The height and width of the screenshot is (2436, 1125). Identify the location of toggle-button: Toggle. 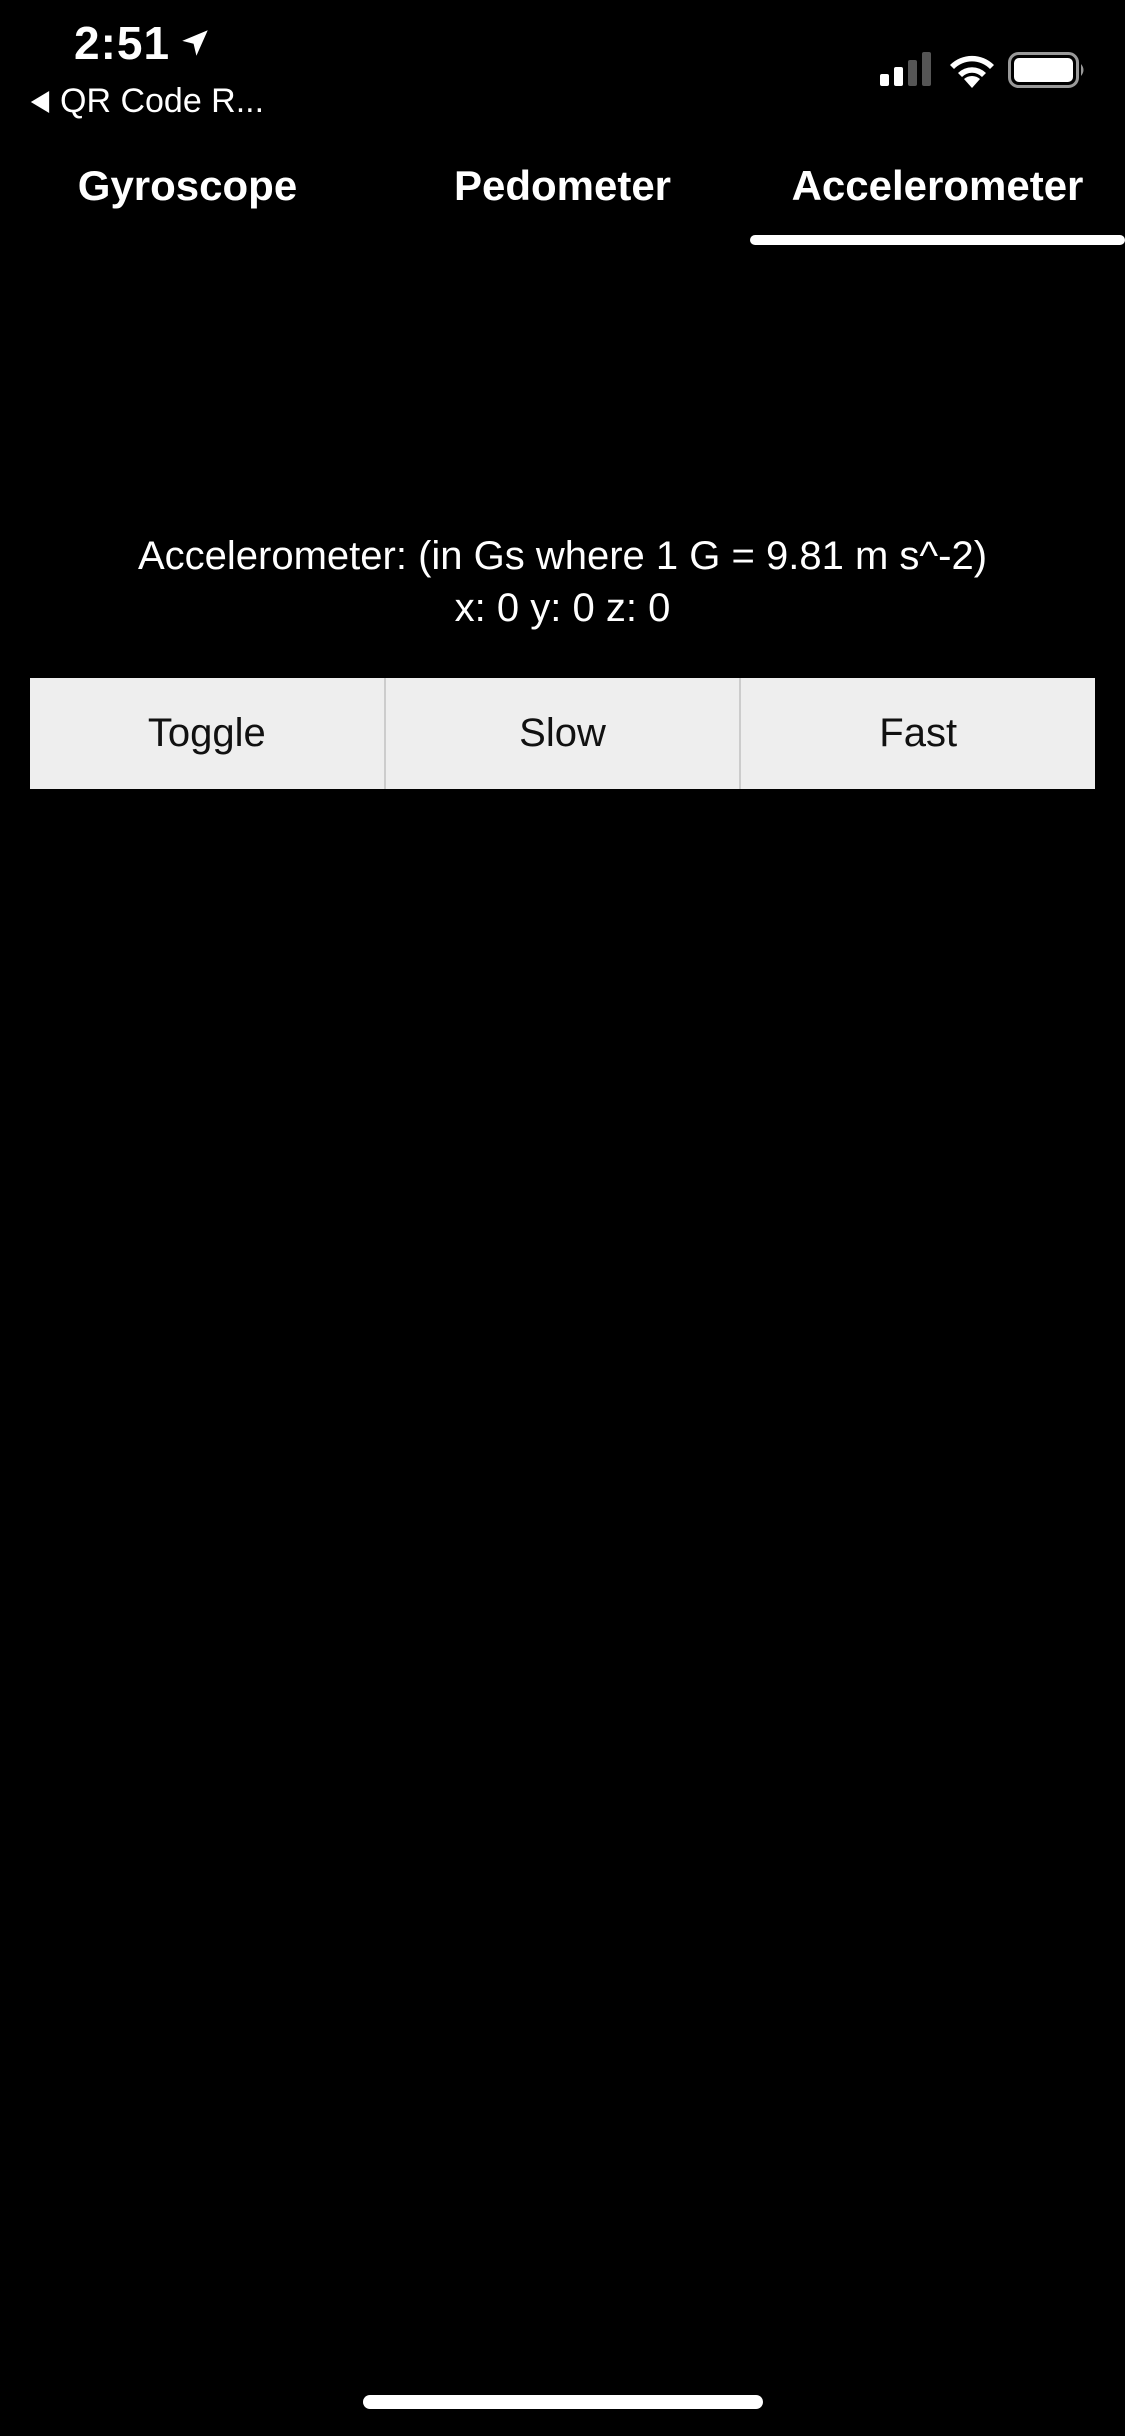
(208, 733).